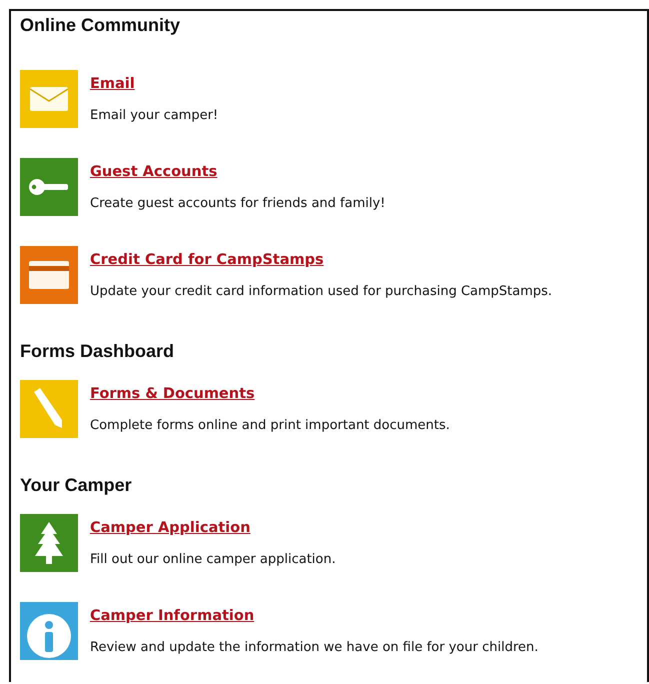  I want to click on tree-icon, so click(49, 543).